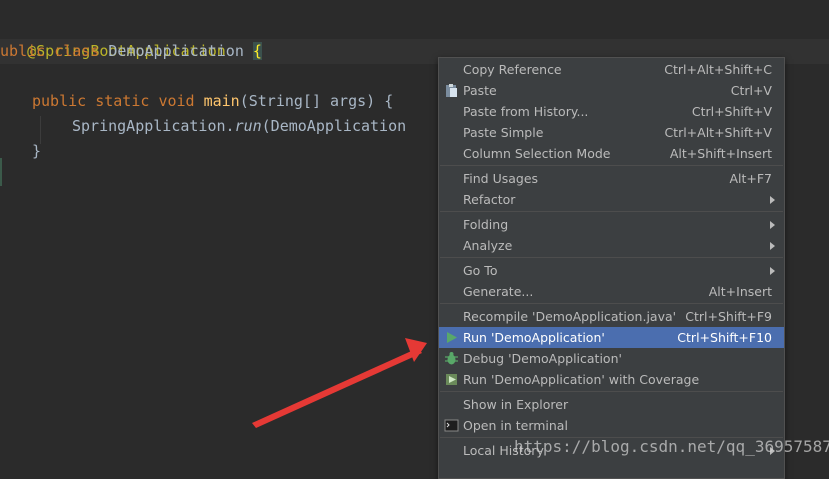 Image resolution: width=829 pixels, height=479 pixels. What do you see at coordinates (339, 383) in the screenshot?
I see `red-arrow-annotation` at bounding box center [339, 383].